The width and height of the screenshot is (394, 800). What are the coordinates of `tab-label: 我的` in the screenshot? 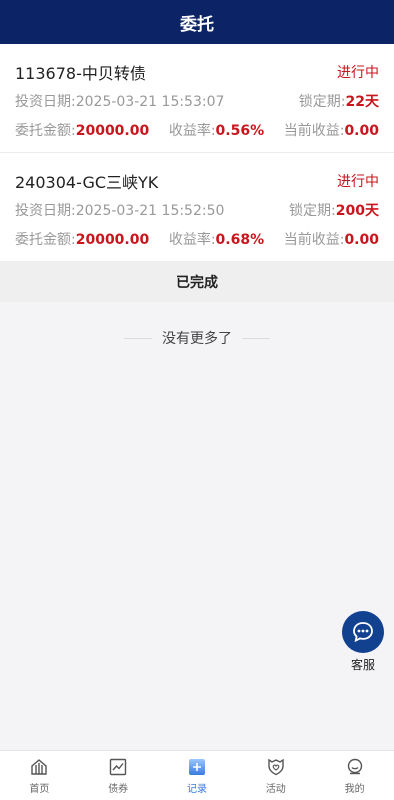 It's located at (354, 789).